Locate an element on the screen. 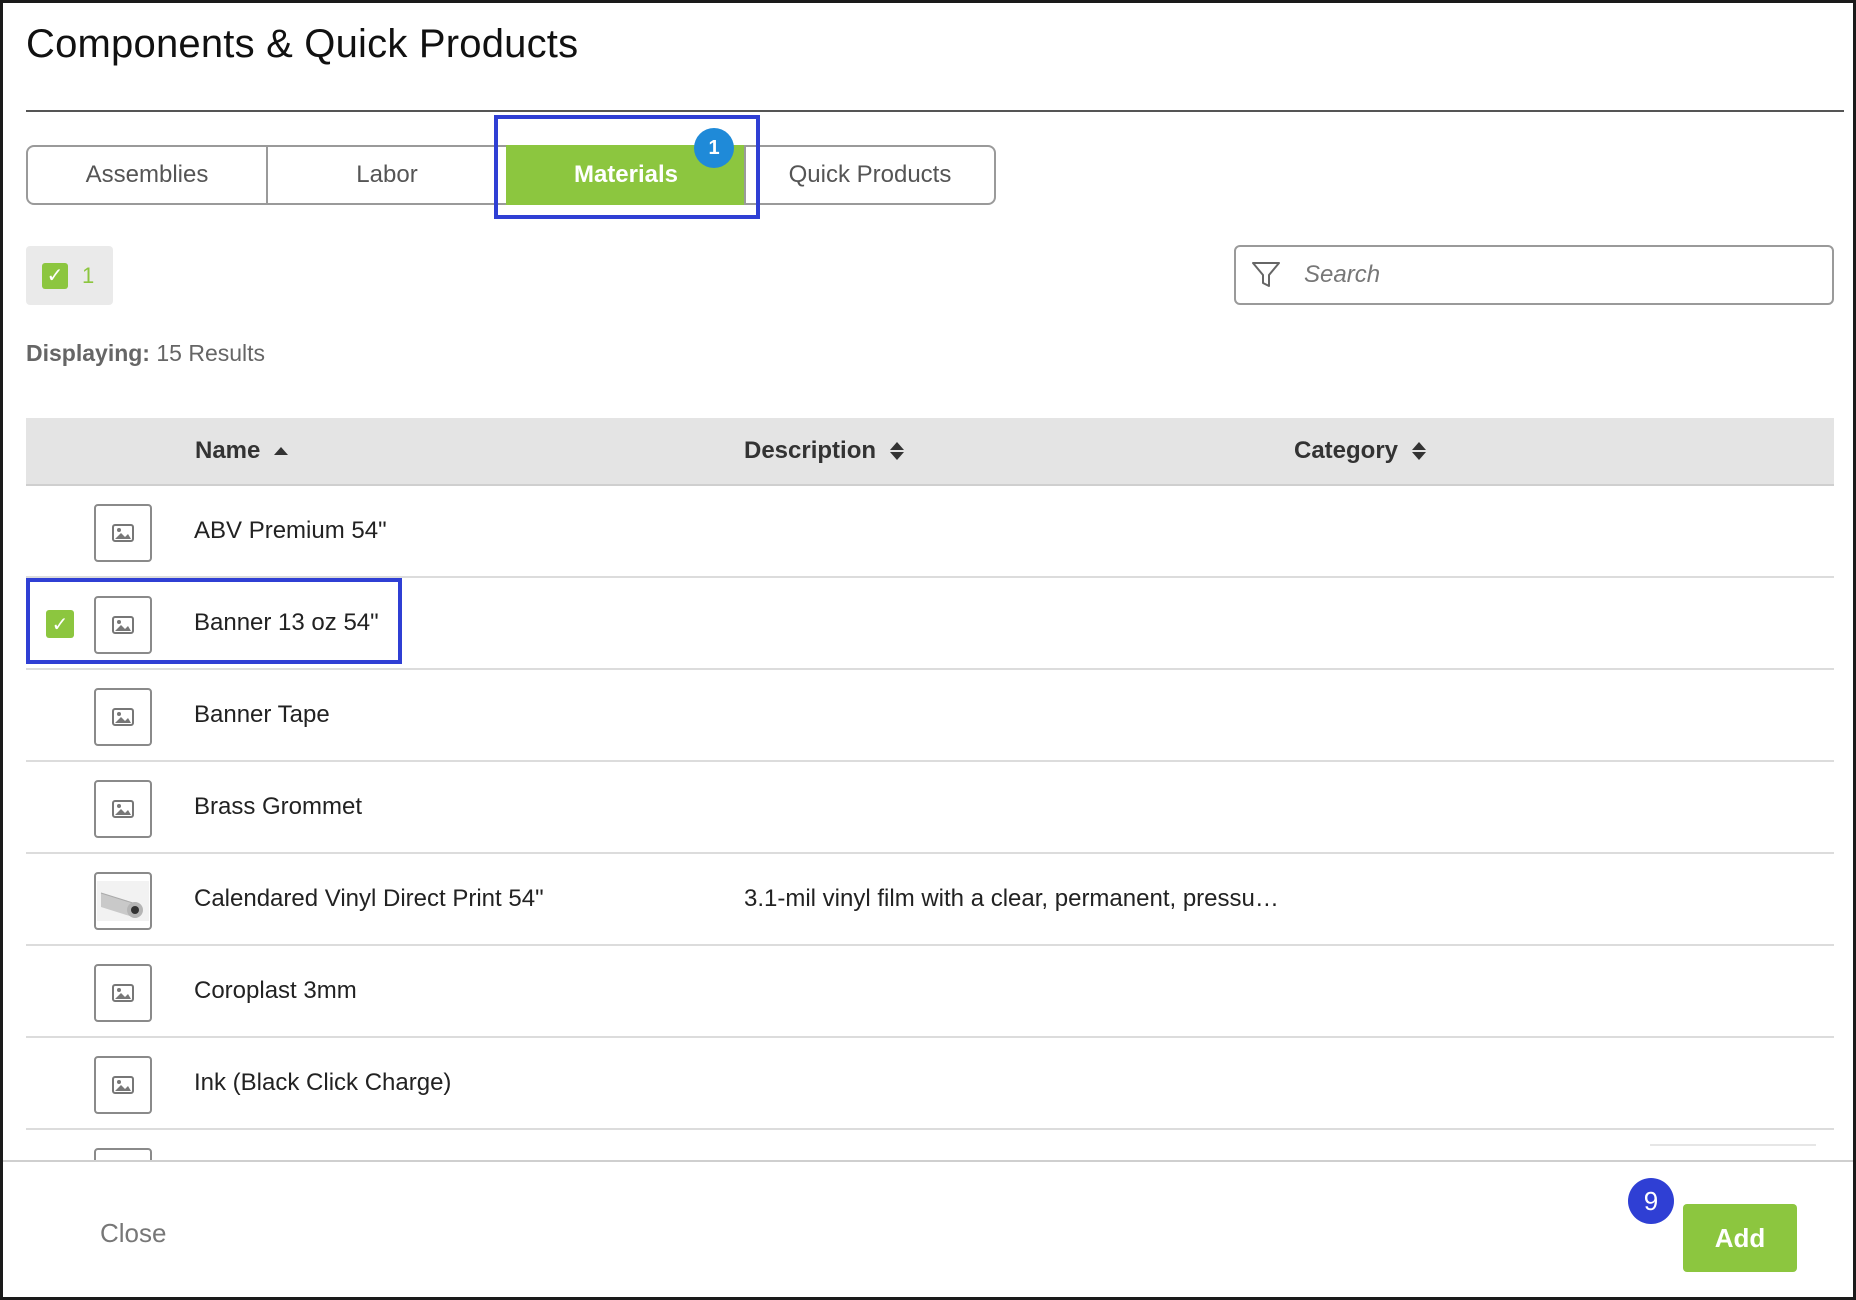  material-name: Calendared Vinyl Direct Print 54" is located at coordinates (369, 898).